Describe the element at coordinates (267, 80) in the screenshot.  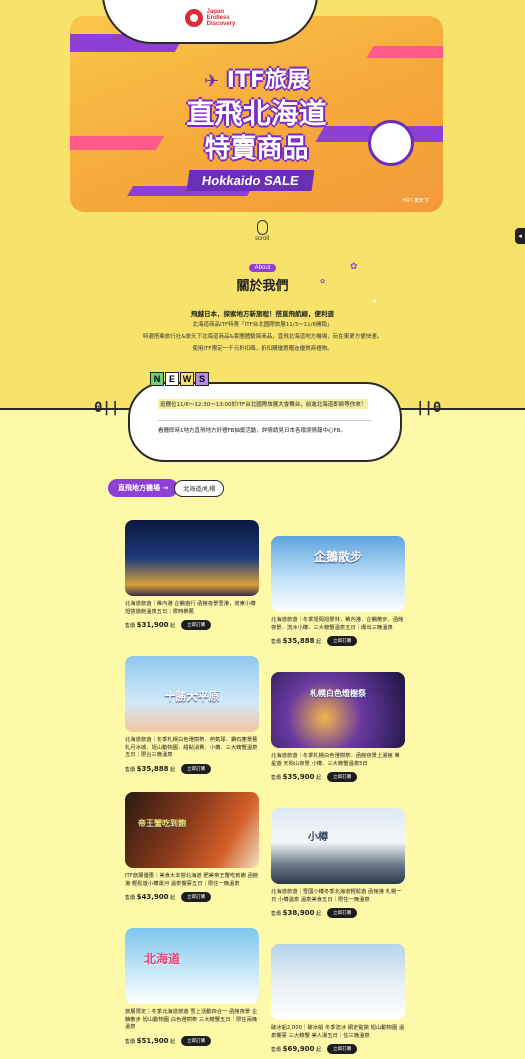
I see `banner-title-1: ITF旅展` at that location.